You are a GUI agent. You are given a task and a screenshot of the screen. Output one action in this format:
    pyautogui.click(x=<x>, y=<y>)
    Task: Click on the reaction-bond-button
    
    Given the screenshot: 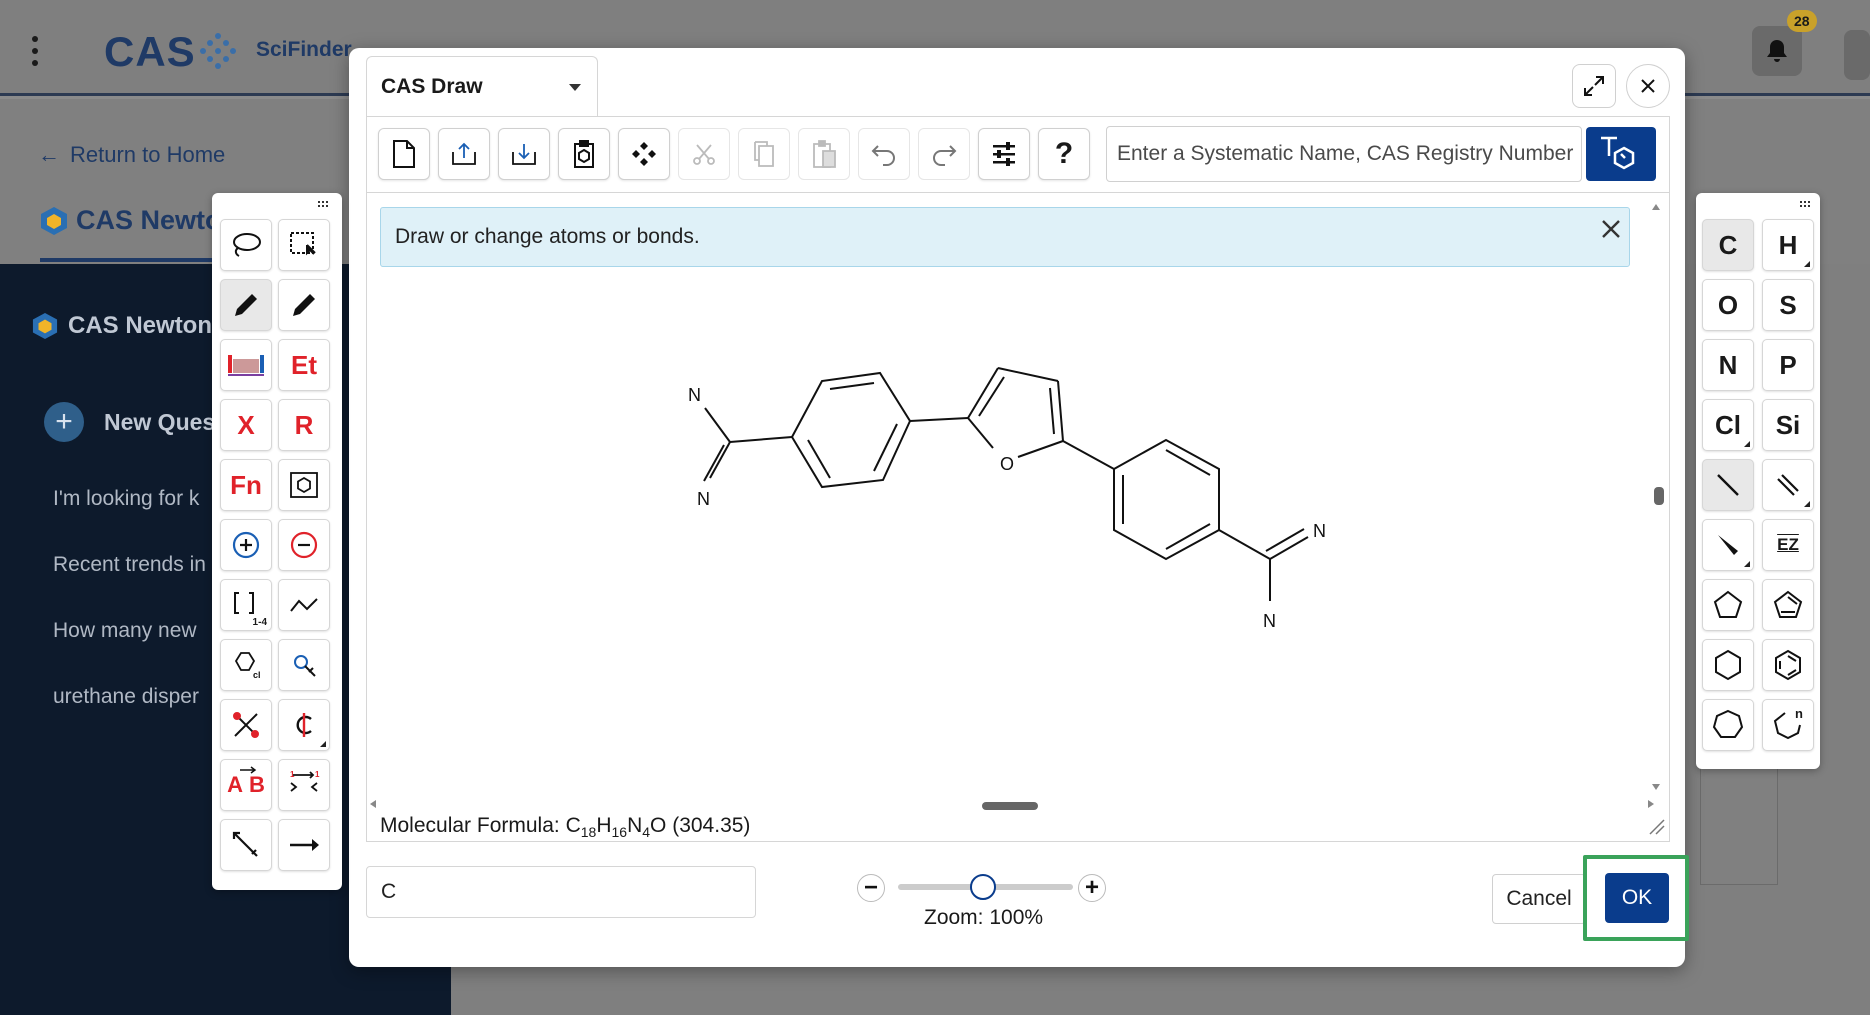 What is the action you would take?
    pyautogui.click(x=246, y=845)
    